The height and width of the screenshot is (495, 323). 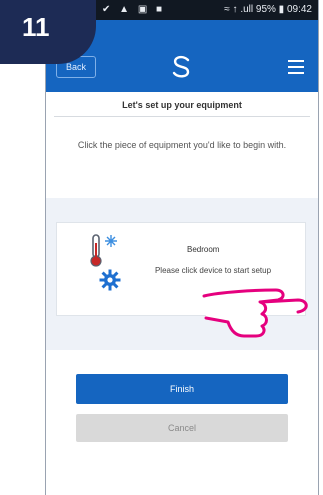 I want to click on step-number: 11, so click(x=36, y=27).